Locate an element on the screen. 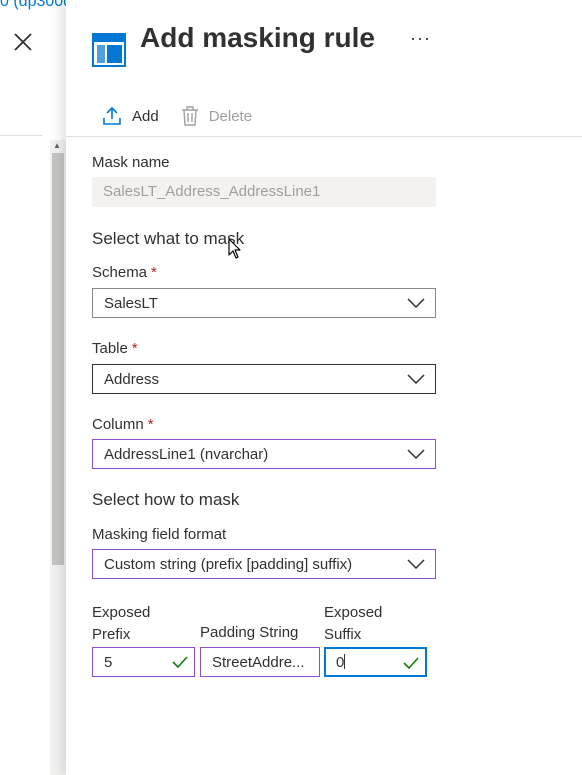 The width and height of the screenshot is (582, 775). mouse-cursor-icon is located at coordinates (235, 251).